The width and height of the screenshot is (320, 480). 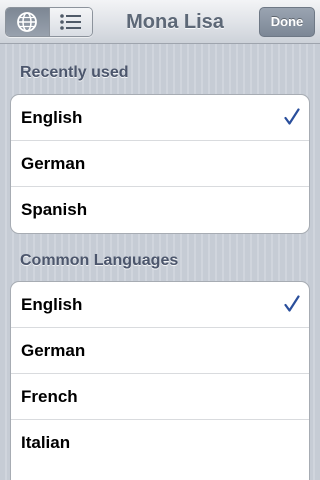 I want to click on page-title: Mona Lisa, so click(x=175, y=22).